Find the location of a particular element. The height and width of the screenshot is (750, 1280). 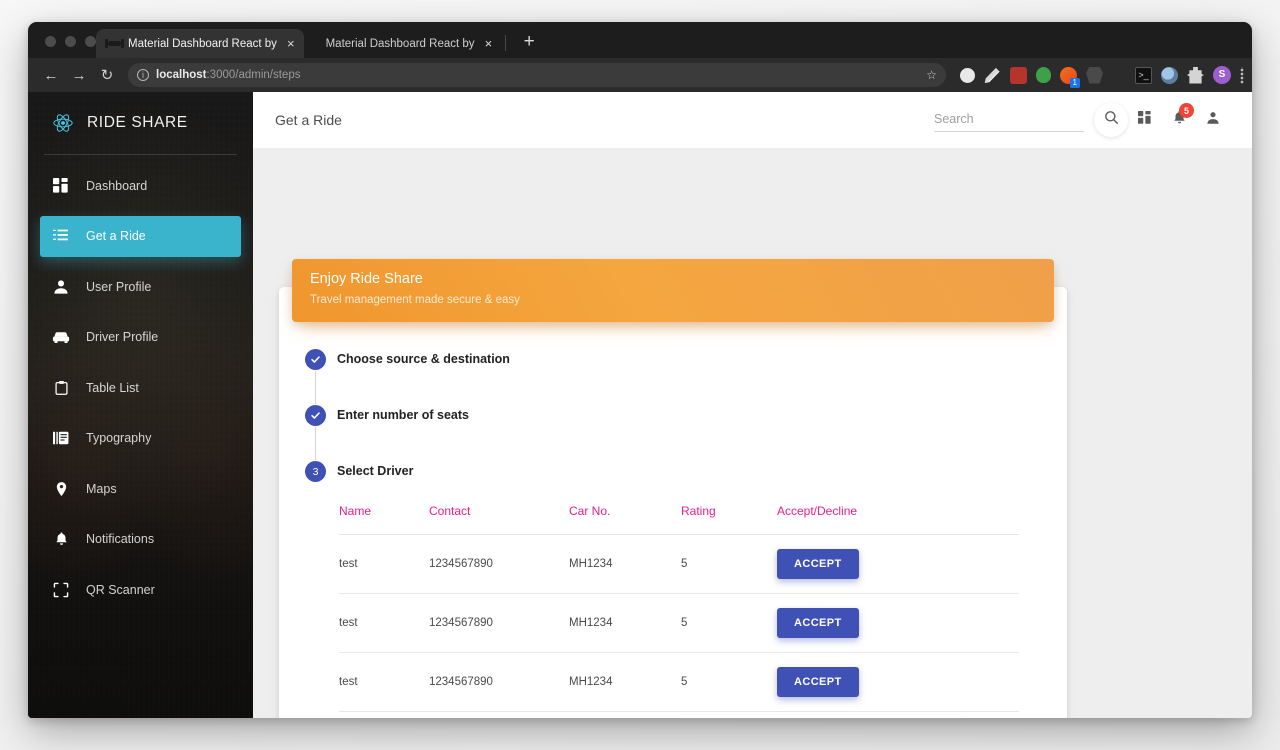

dashboard-grid-icon is located at coordinates (1145, 120).